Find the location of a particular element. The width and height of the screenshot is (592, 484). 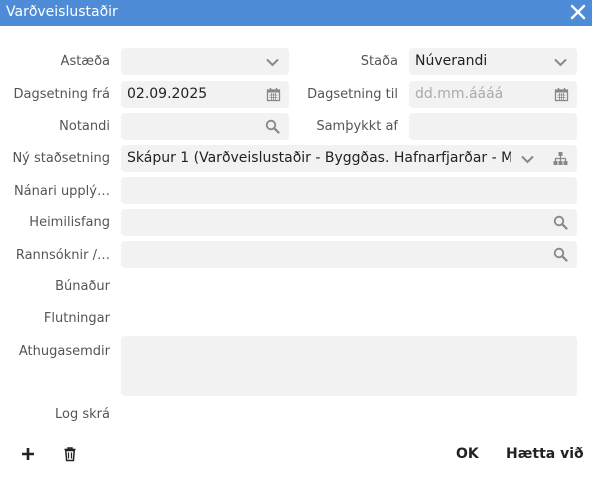

new-location-label: Ný staðsetning is located at coordinates (61, 158).